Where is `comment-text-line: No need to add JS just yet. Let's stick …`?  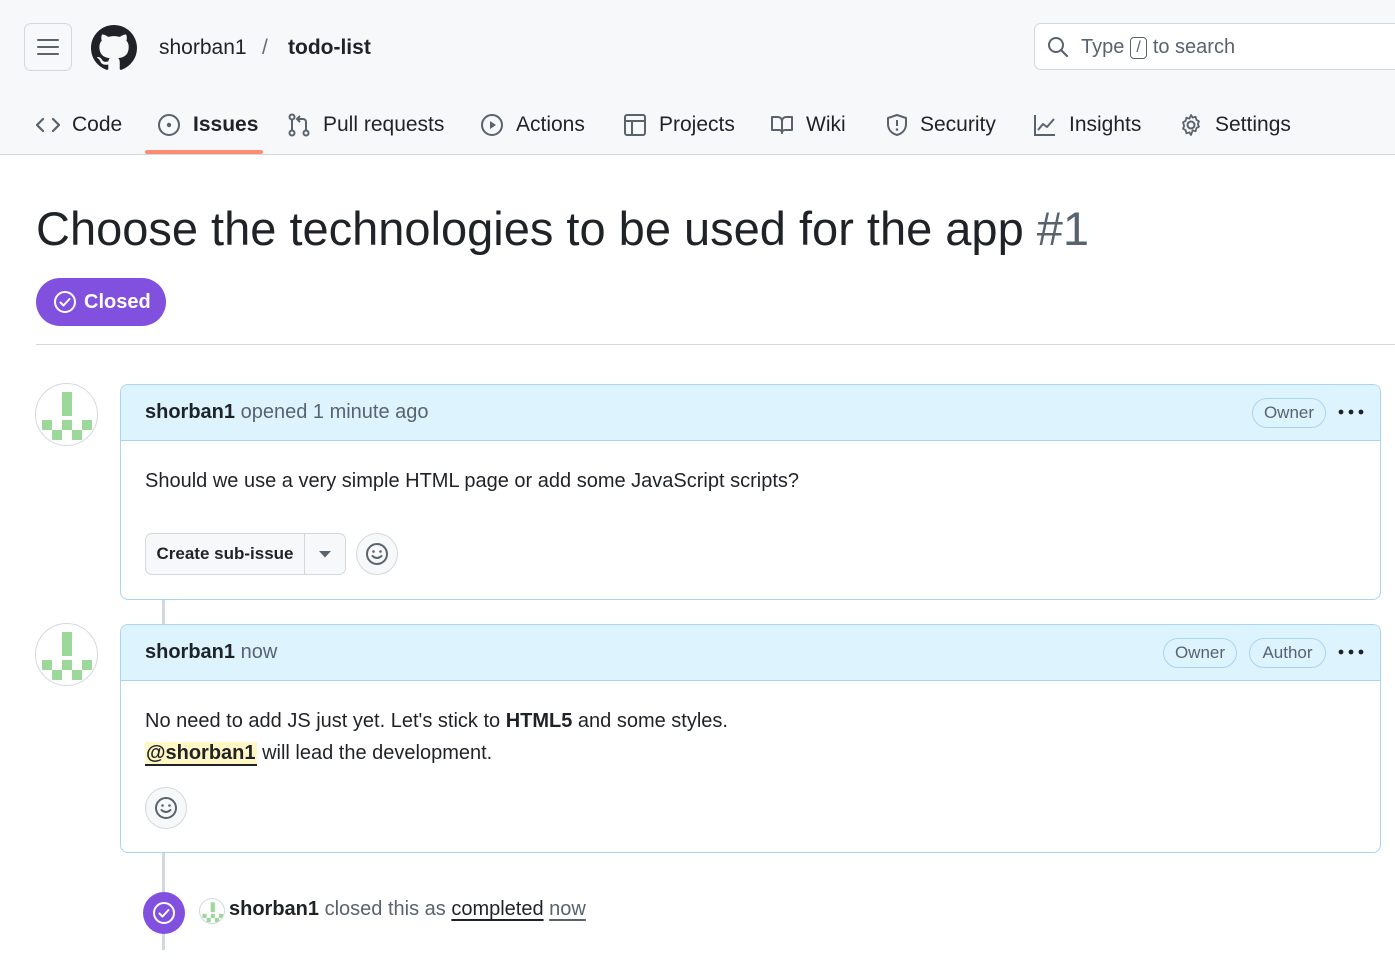
comment-text-line: No need to add JS just yet. Let's stick … is located at coordinates (436, 721).